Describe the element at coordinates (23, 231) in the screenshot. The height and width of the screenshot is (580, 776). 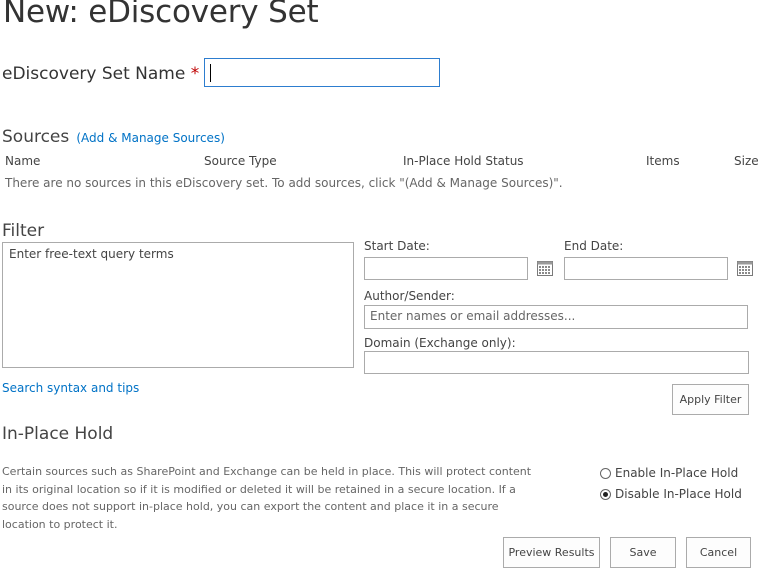
I see `filter-title: Filter` at that location.